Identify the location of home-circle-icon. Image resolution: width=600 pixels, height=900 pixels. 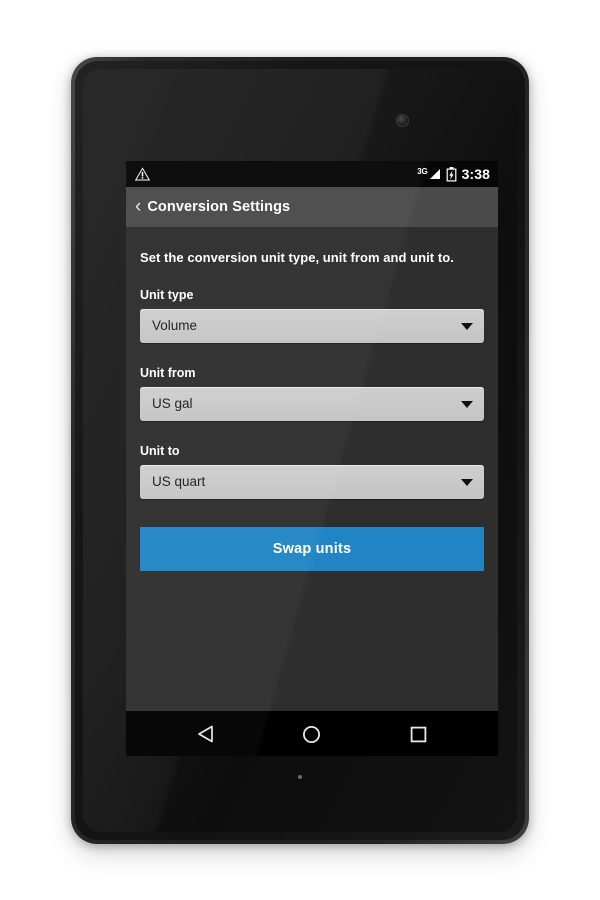
(311, 734).